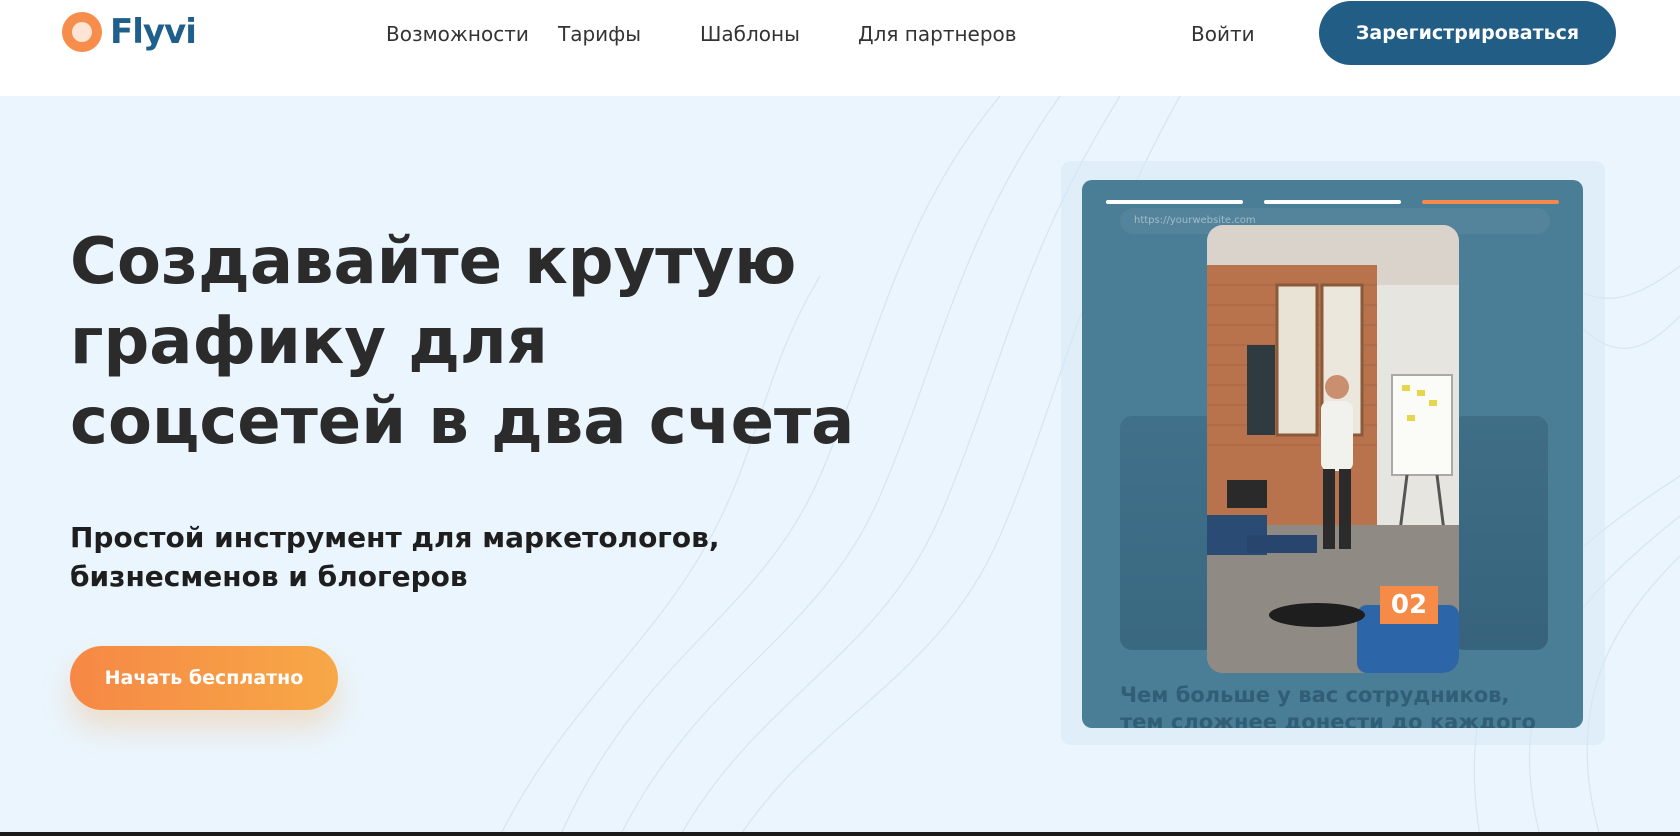 The height and width of the screenshot is (836, 1680). I want to click on blurred-slide-left, so click(1168, 533).